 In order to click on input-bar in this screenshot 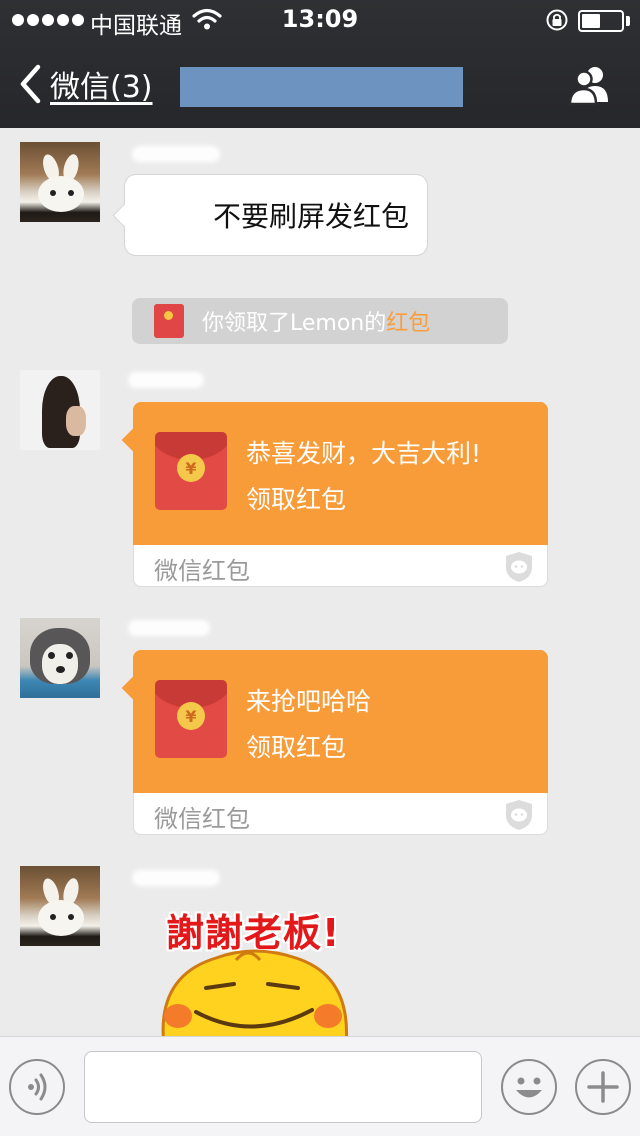, I will do `click(320, 1086)`.